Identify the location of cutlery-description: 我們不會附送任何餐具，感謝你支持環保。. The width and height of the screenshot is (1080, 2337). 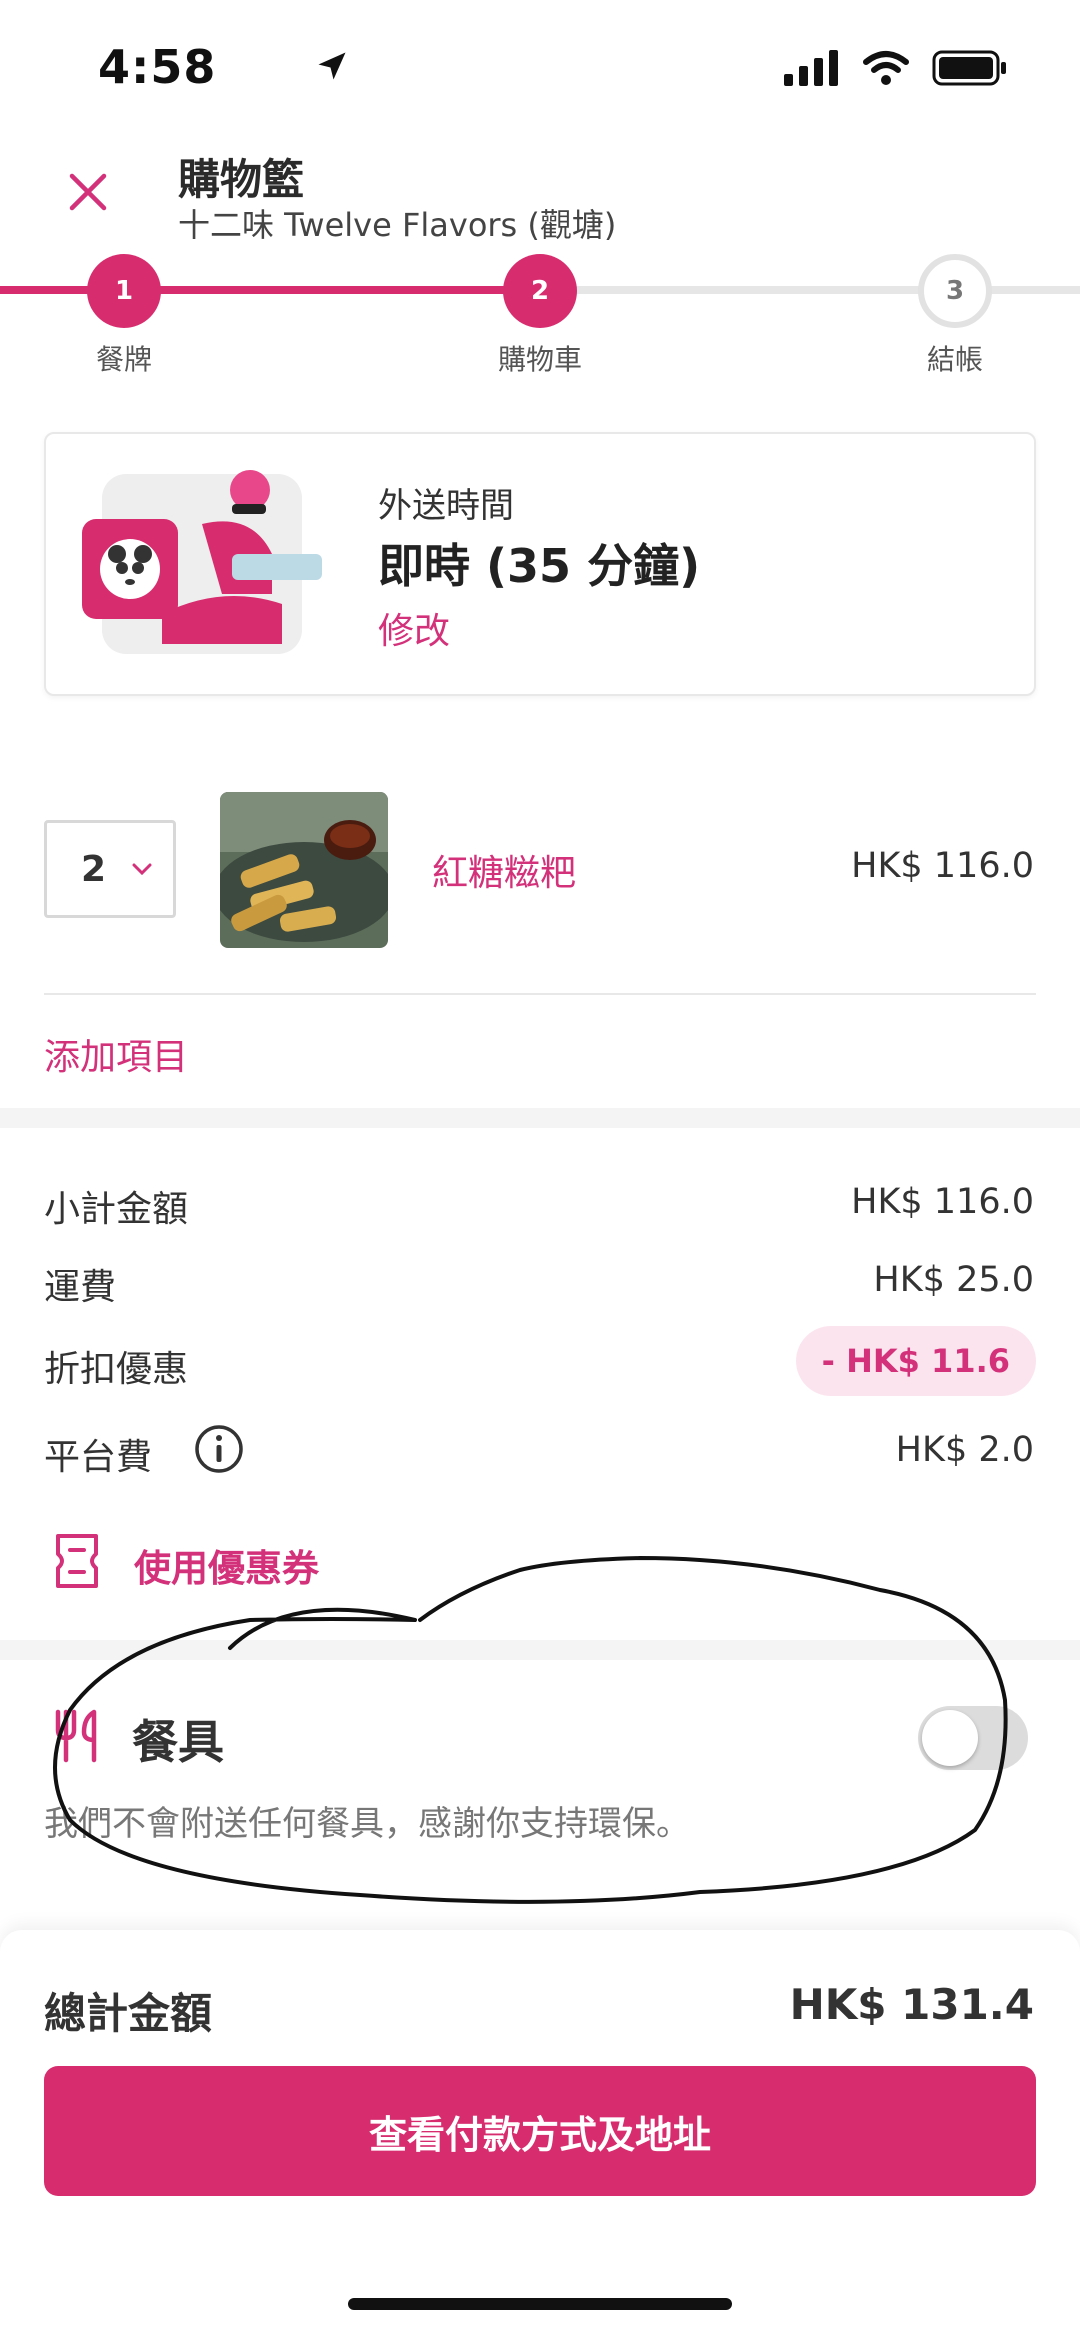
(367, 1824).